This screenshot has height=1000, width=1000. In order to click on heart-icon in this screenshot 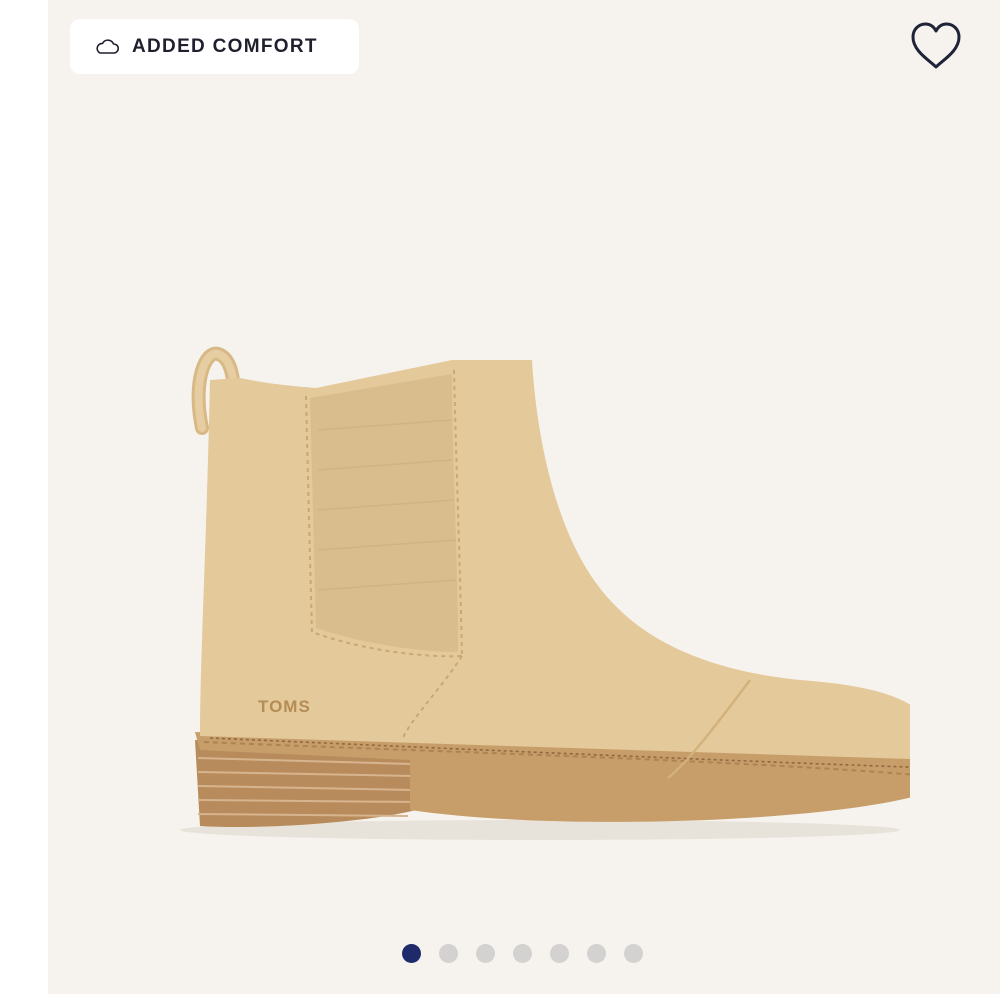, I will do `click(936, 45)`.